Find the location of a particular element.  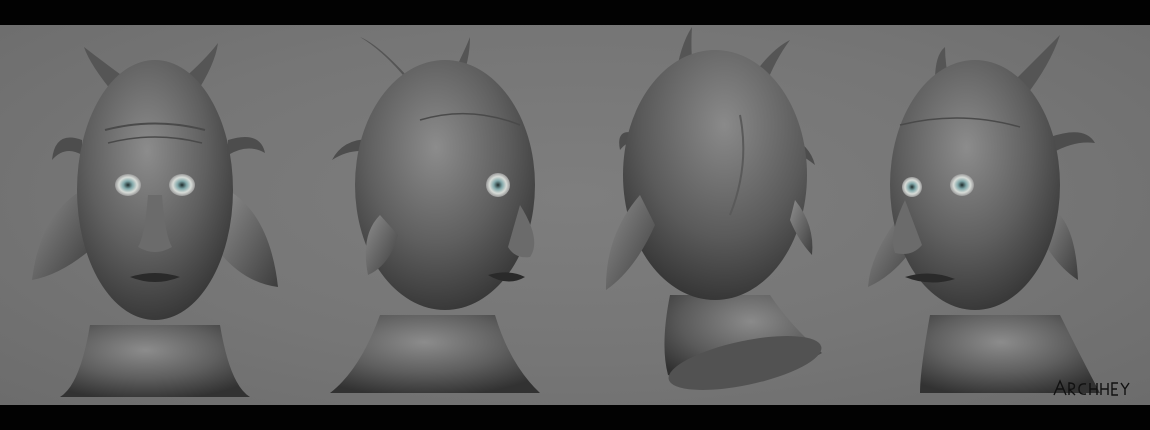

letterbox-top is located at coordinates (575, 12).